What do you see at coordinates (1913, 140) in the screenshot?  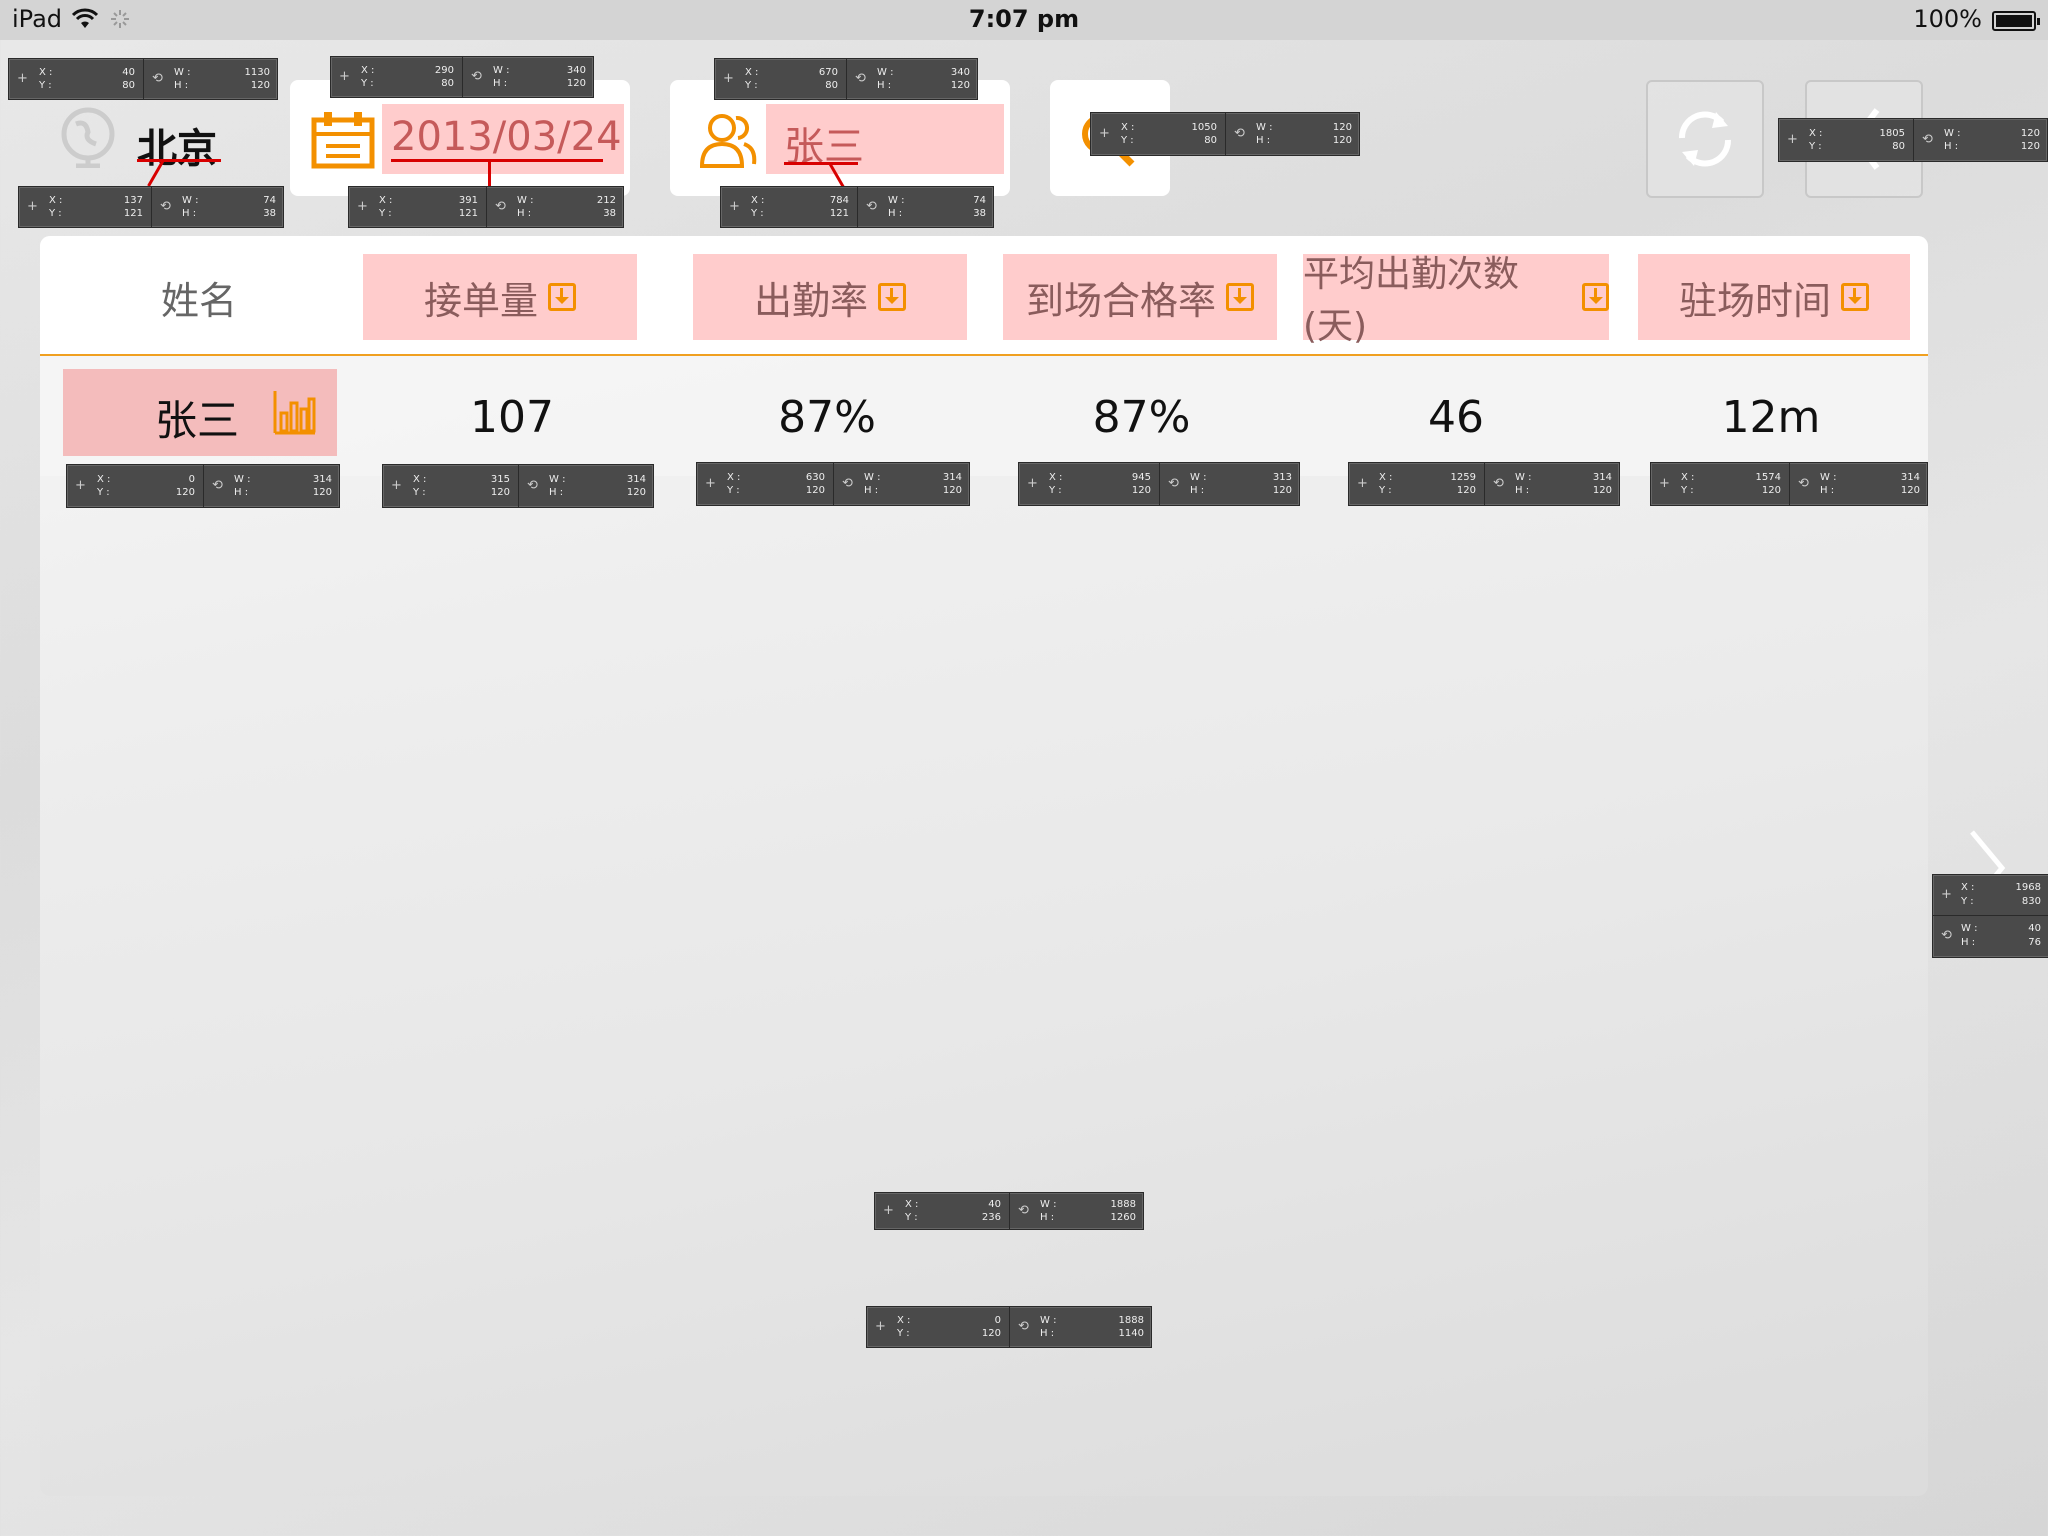 I see `measurement-tag: + X : Y : 1805 80 ⟲ W : H : 120 120` at bounding box center [1913, 140].